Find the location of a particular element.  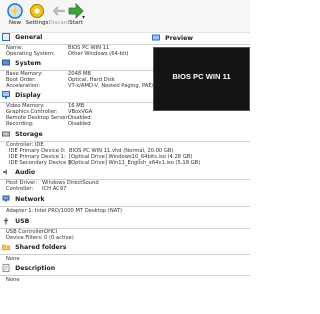

display-title: Display is located at coordinates (28, 95).